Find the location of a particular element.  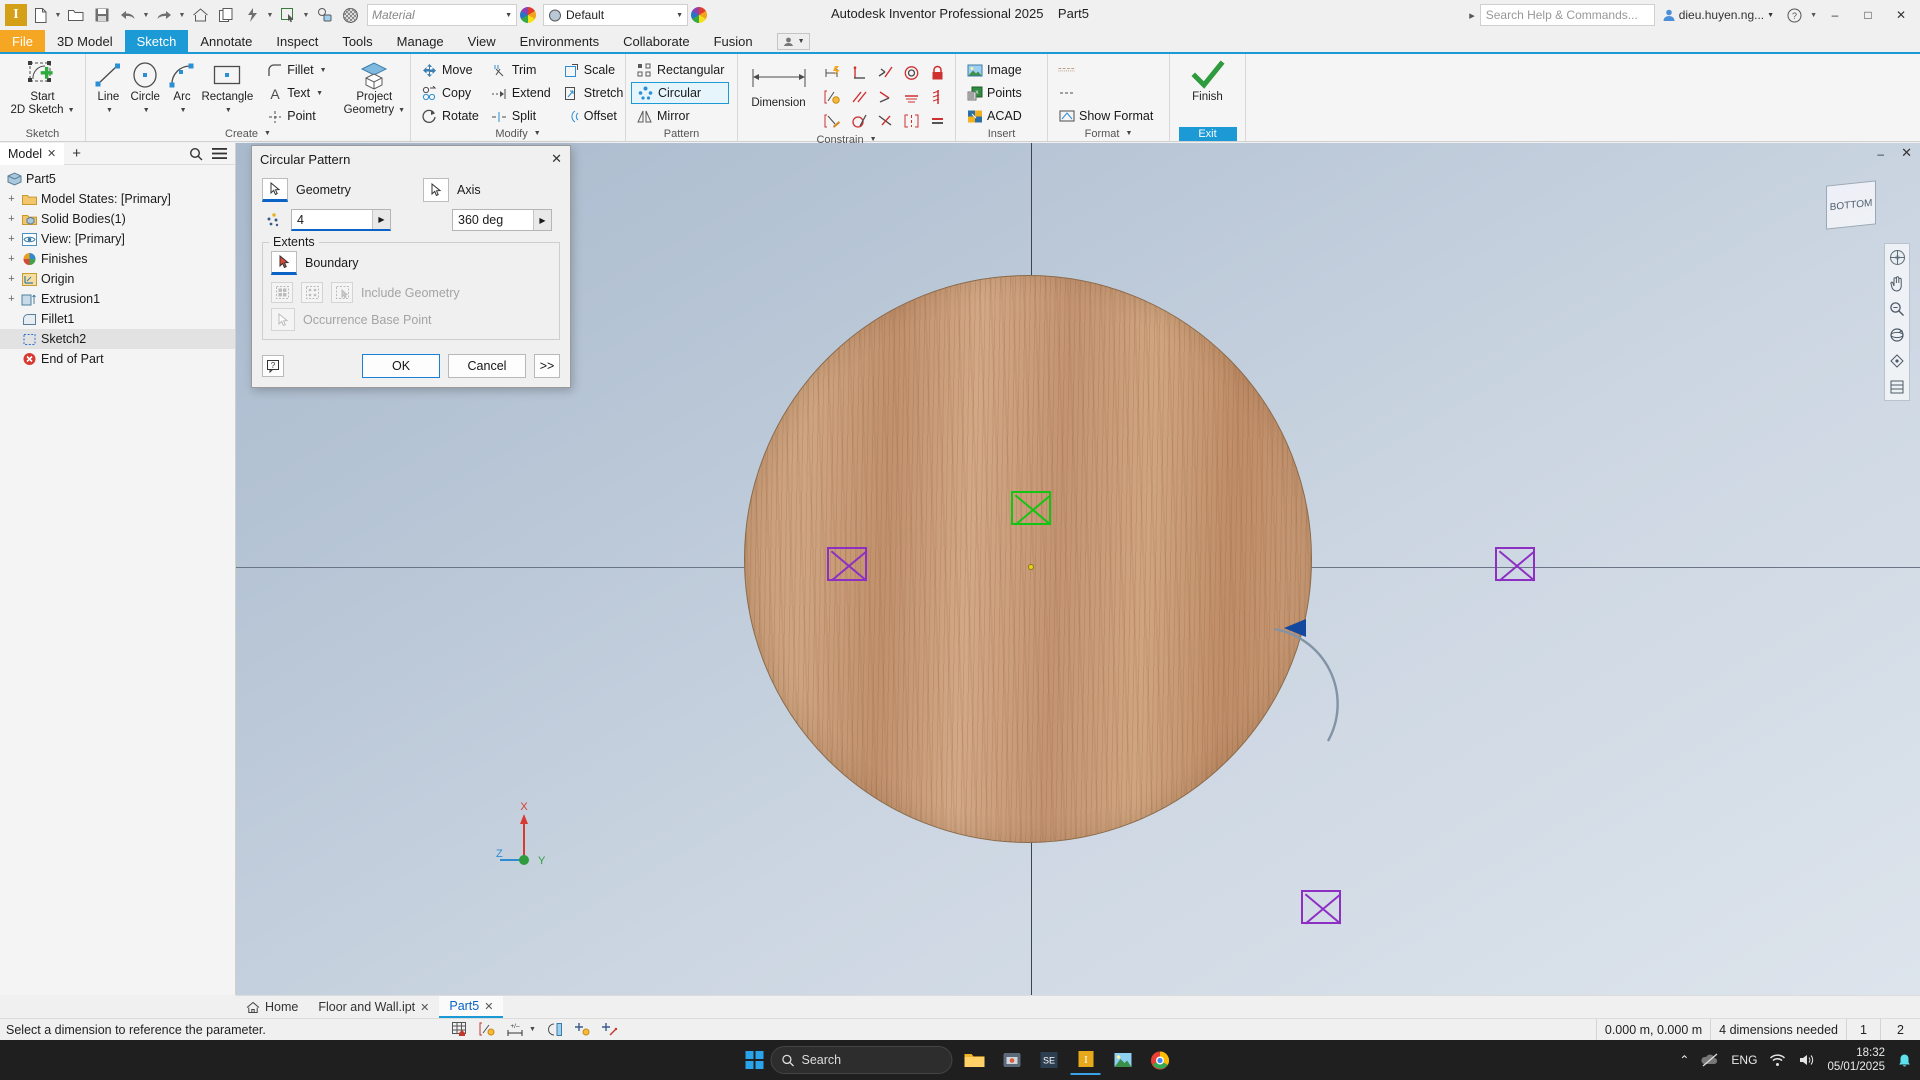

inventor-logo-icon: I is located at coordinates (16, 15).